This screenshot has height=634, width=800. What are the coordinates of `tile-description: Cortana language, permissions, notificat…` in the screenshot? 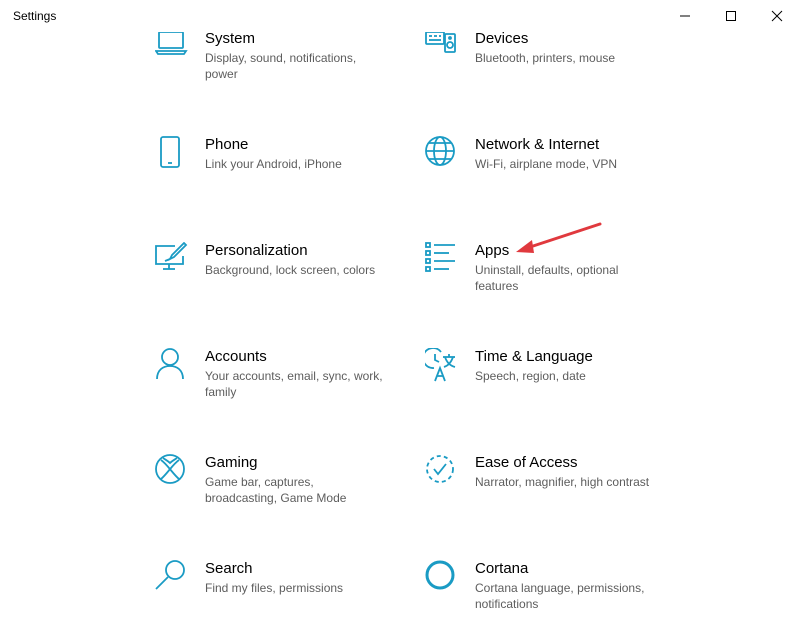 It's located at (560, 596).